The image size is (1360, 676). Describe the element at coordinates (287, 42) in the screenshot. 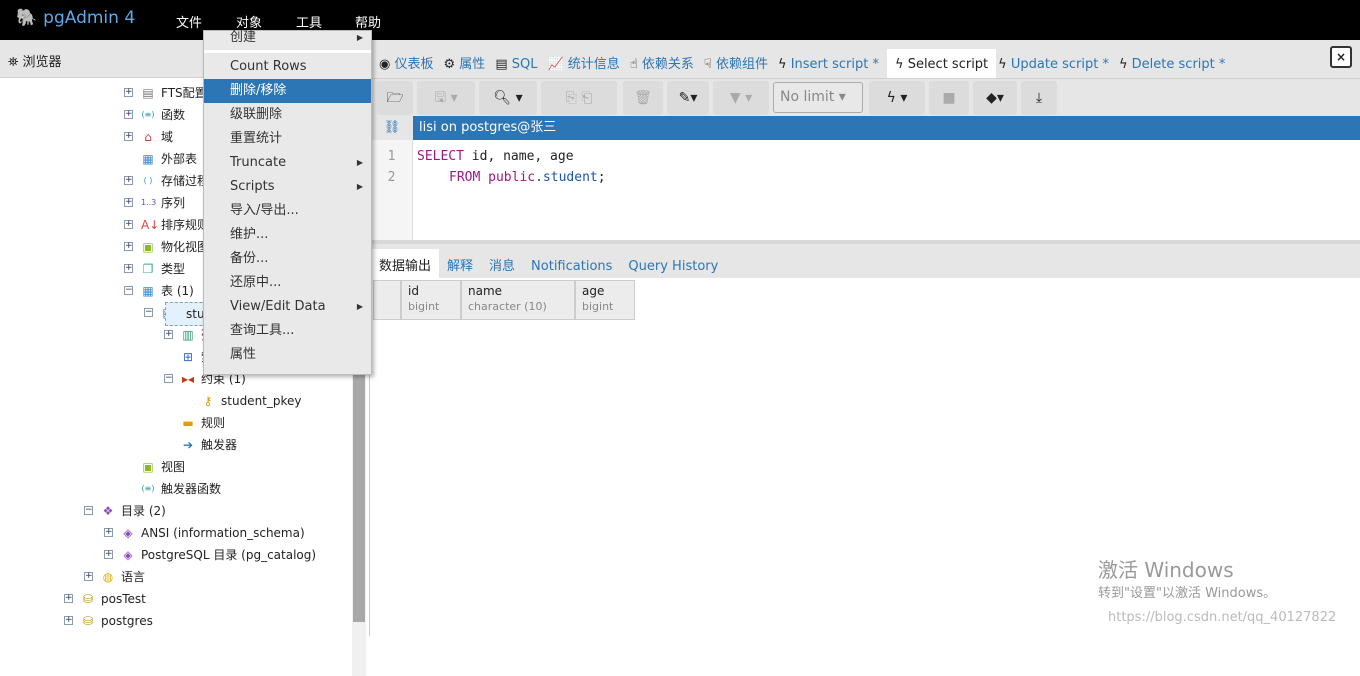

I see `context-menu-item: 创建 ▶` at that location.